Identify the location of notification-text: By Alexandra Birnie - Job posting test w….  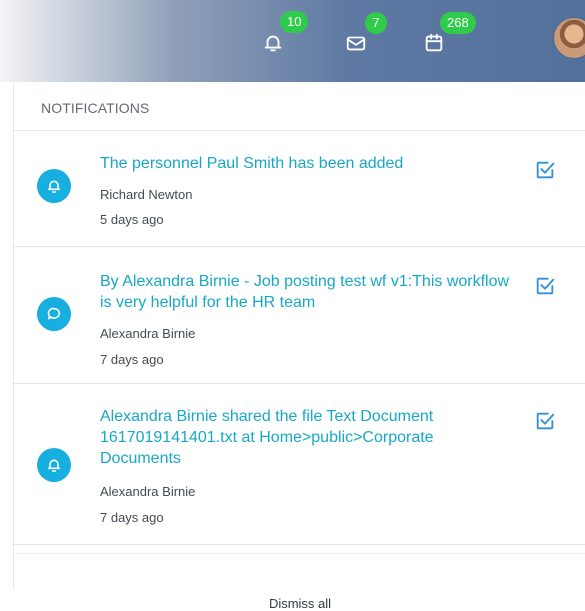
(307, 292).